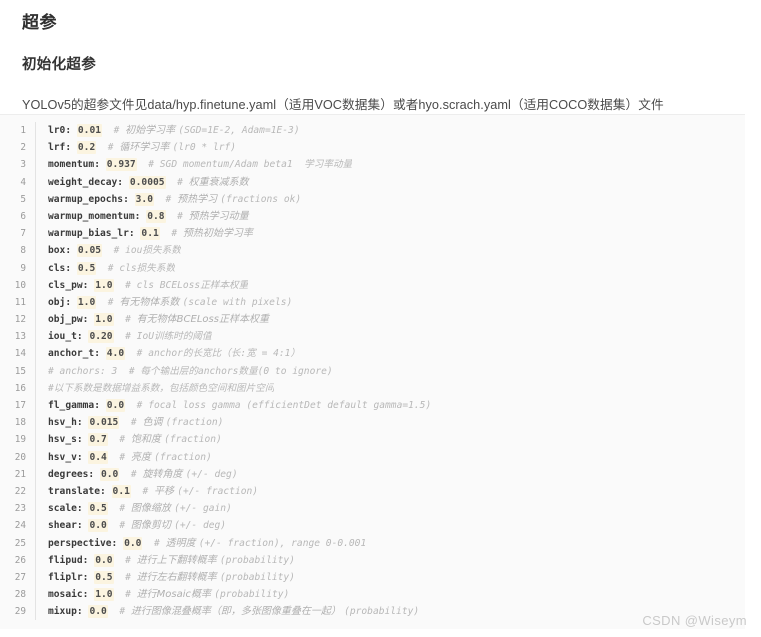 This screenshot has width=761, height=637. I want to click on code-value: 0.015, so click(104, 423).